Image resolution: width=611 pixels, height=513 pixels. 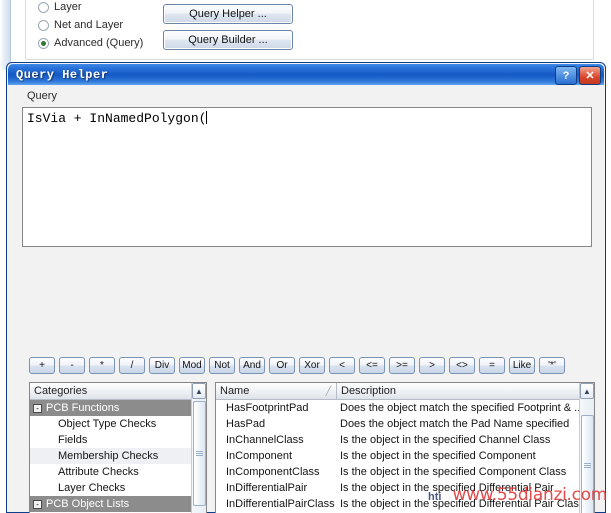 I want to click on radio-layer-label: Layer, so click(x=68, y=7).